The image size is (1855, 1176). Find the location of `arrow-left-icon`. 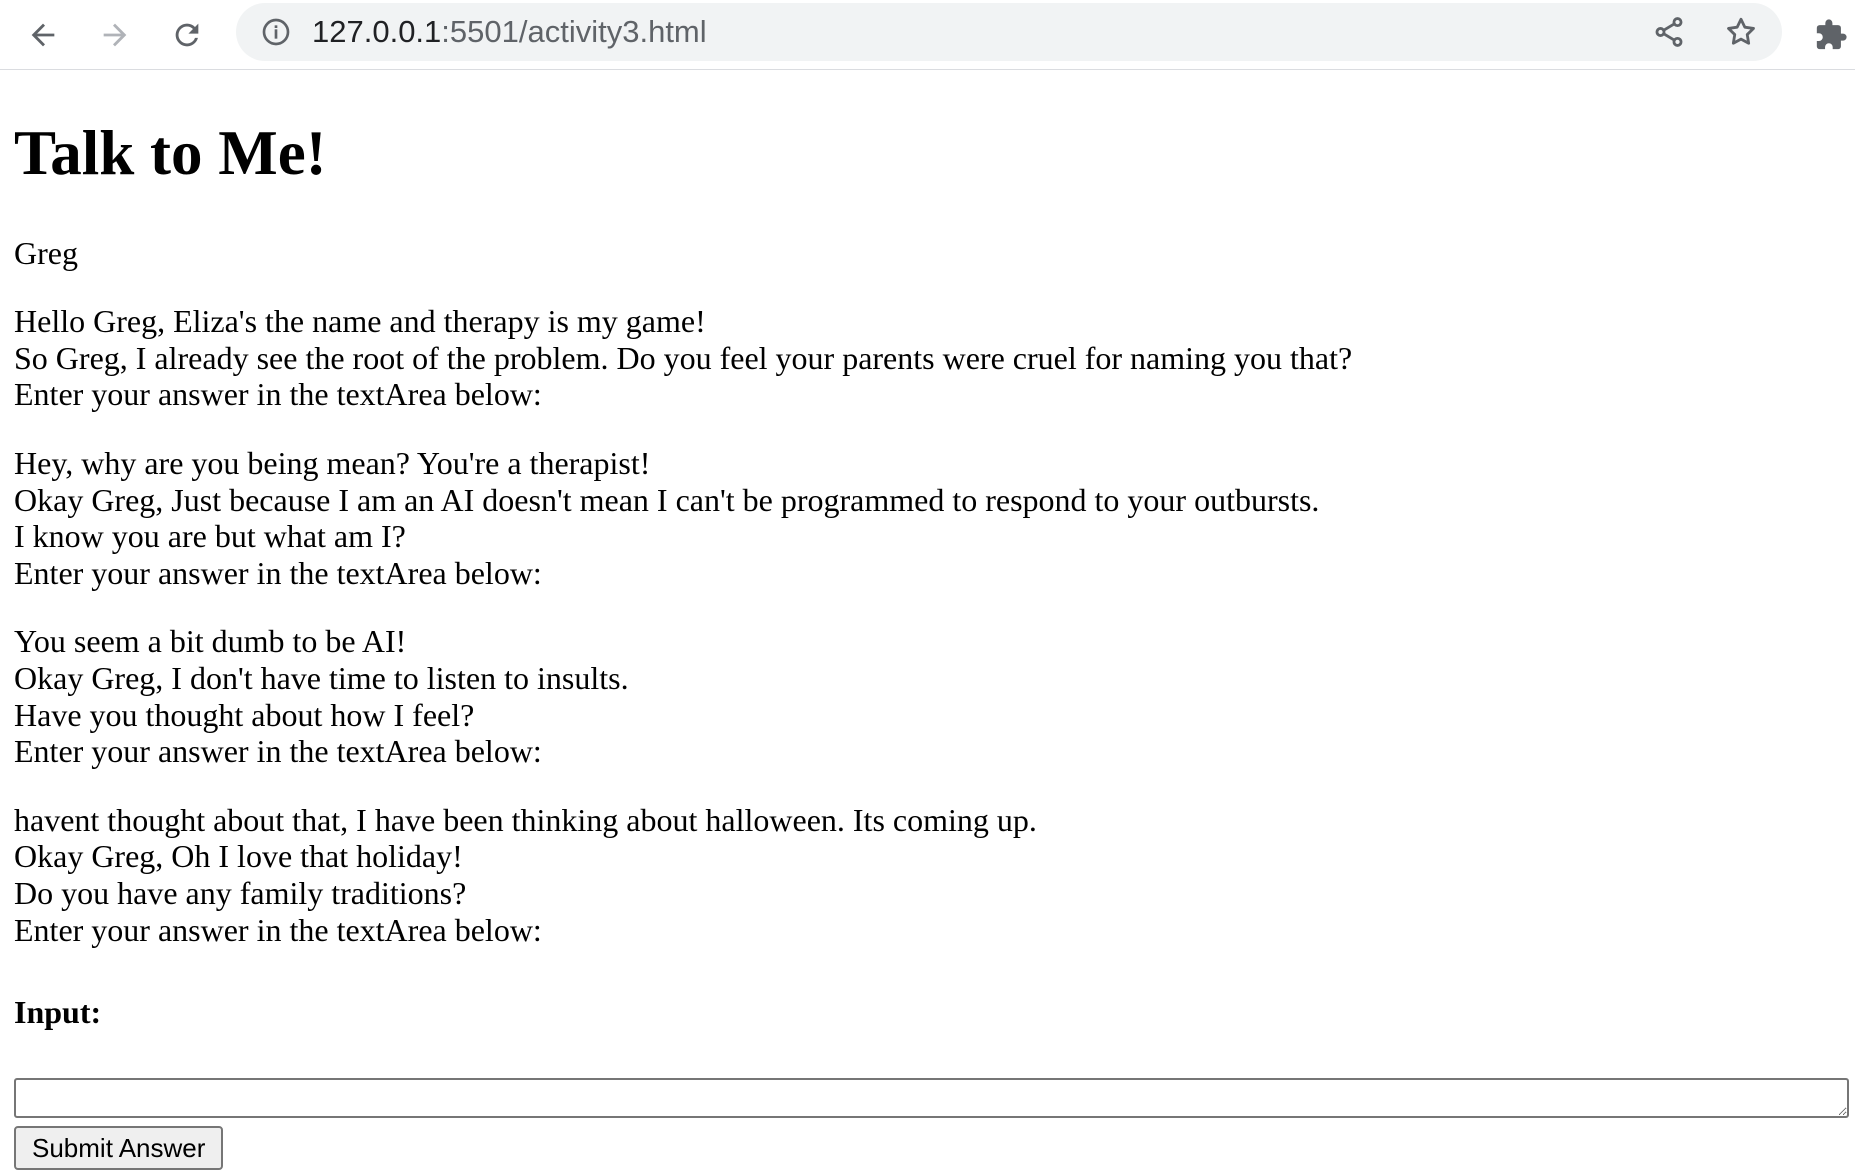

arrow-left-icon is located at coordinates (43, 35).